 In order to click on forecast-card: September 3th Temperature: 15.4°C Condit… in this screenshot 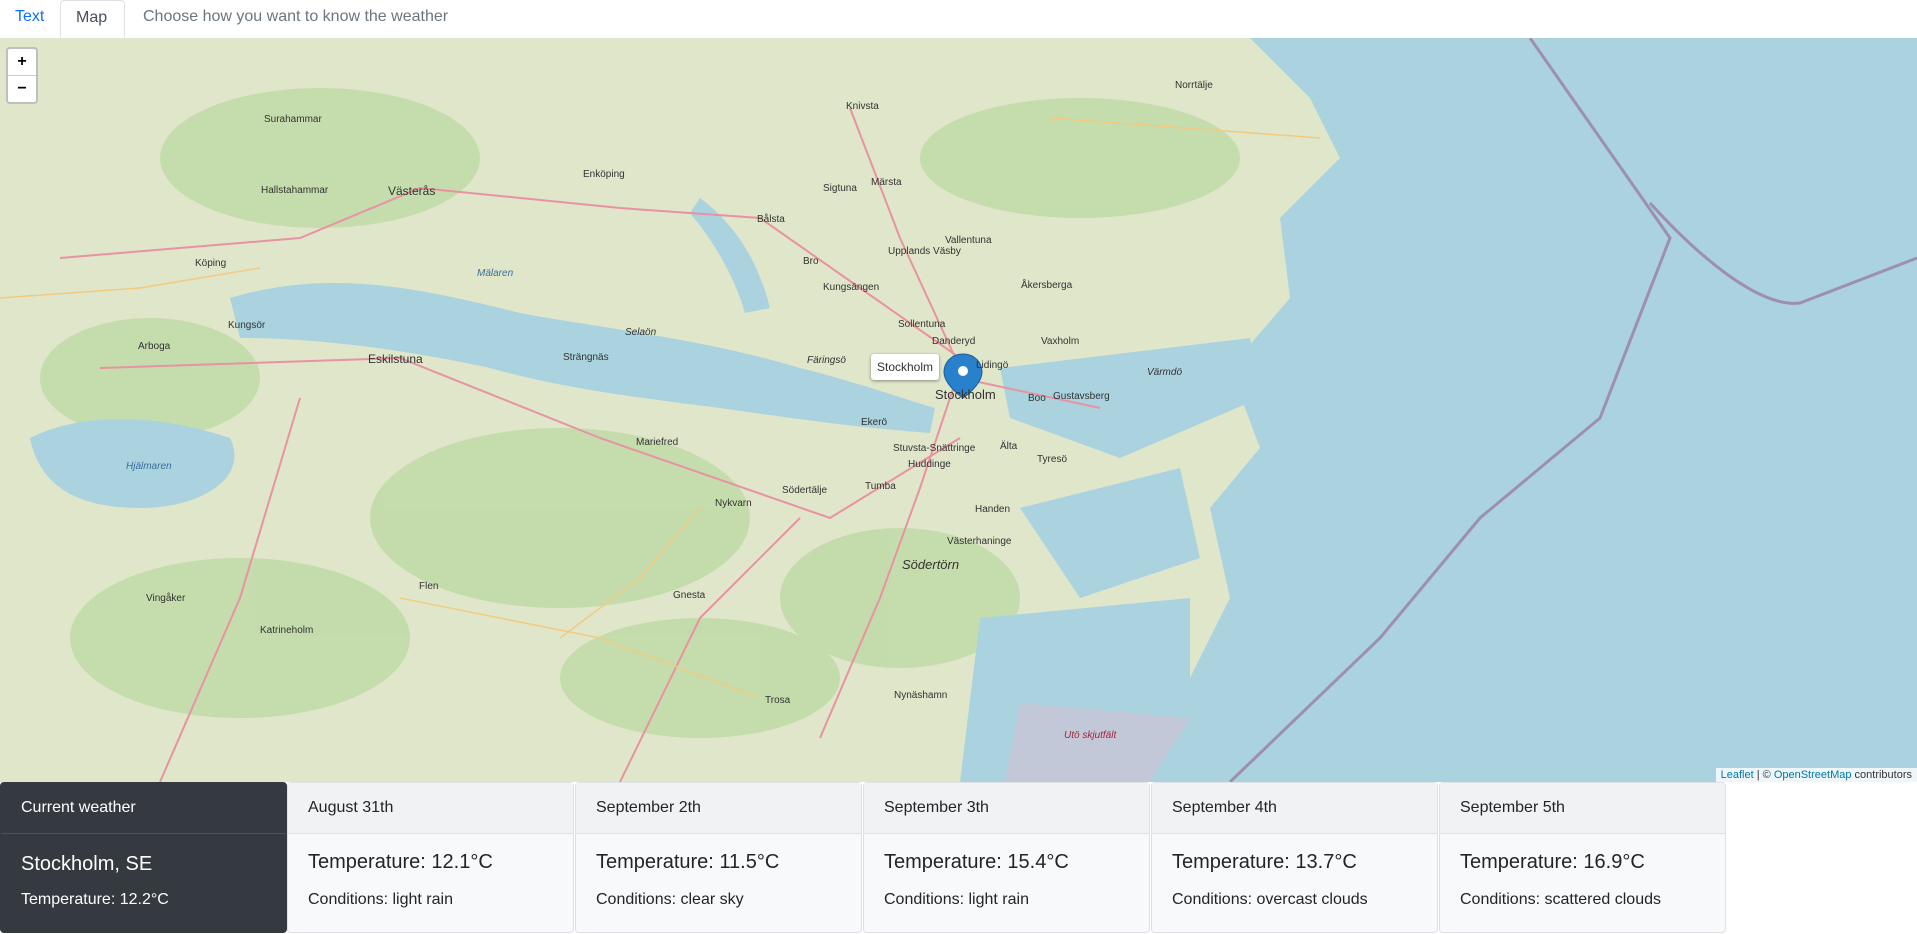, I will do `click(1006, 857)`.